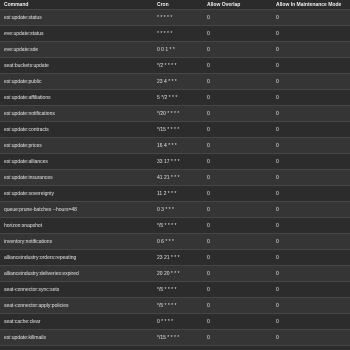  Describe the element at coordinates (175, 161) in the screenshot. I see `table-row: esi:update:alliances 33 17 * * * 0 0` at that location.